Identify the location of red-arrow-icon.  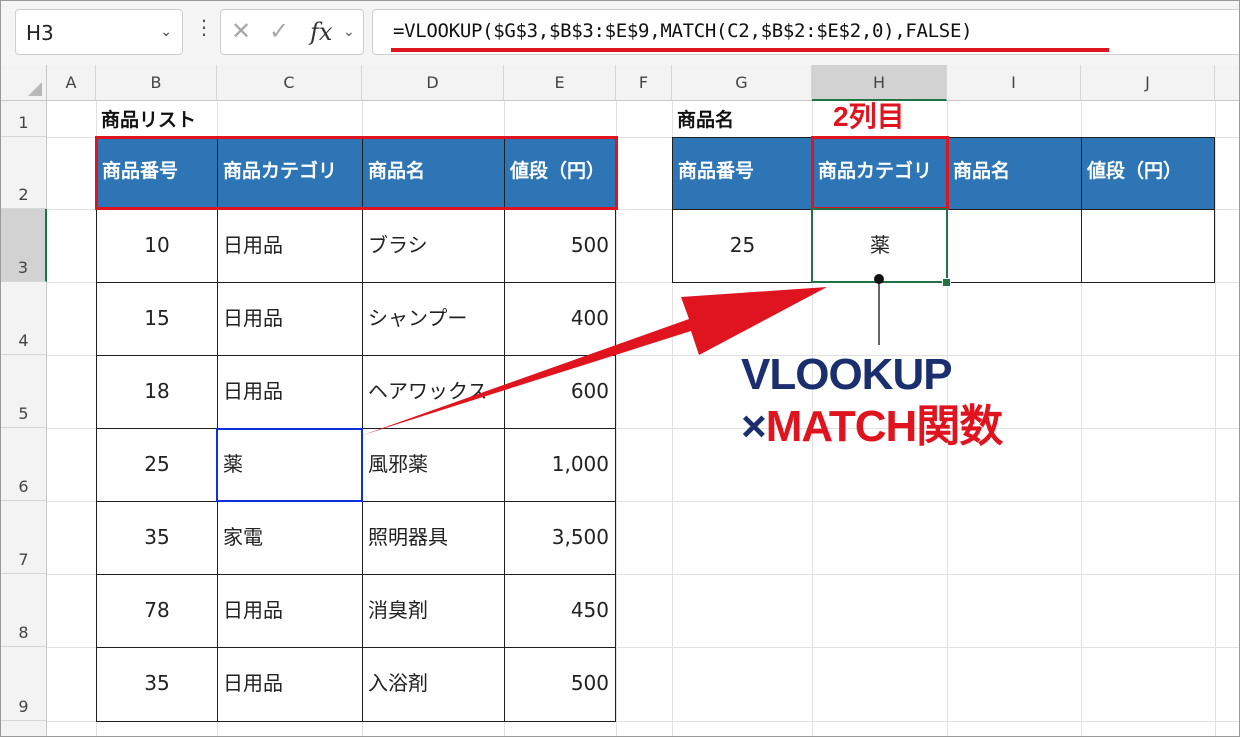
(595, 361).